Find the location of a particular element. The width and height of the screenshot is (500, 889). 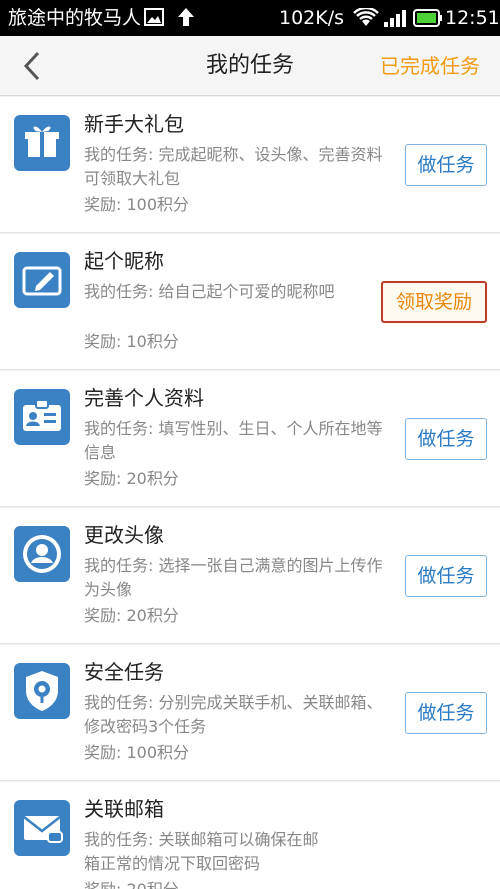

wifi-icon is located at coordinates (366, 20).